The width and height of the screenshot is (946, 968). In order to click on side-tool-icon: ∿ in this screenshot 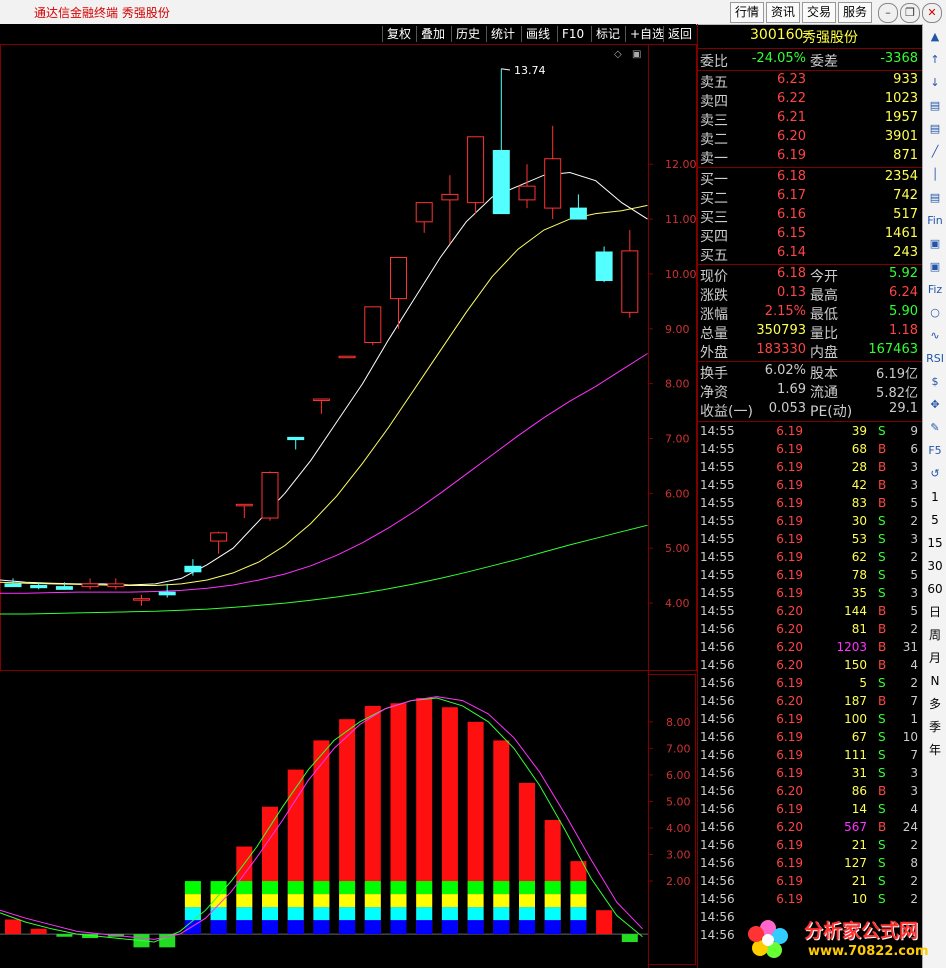, I will do `click(935, 336)`.